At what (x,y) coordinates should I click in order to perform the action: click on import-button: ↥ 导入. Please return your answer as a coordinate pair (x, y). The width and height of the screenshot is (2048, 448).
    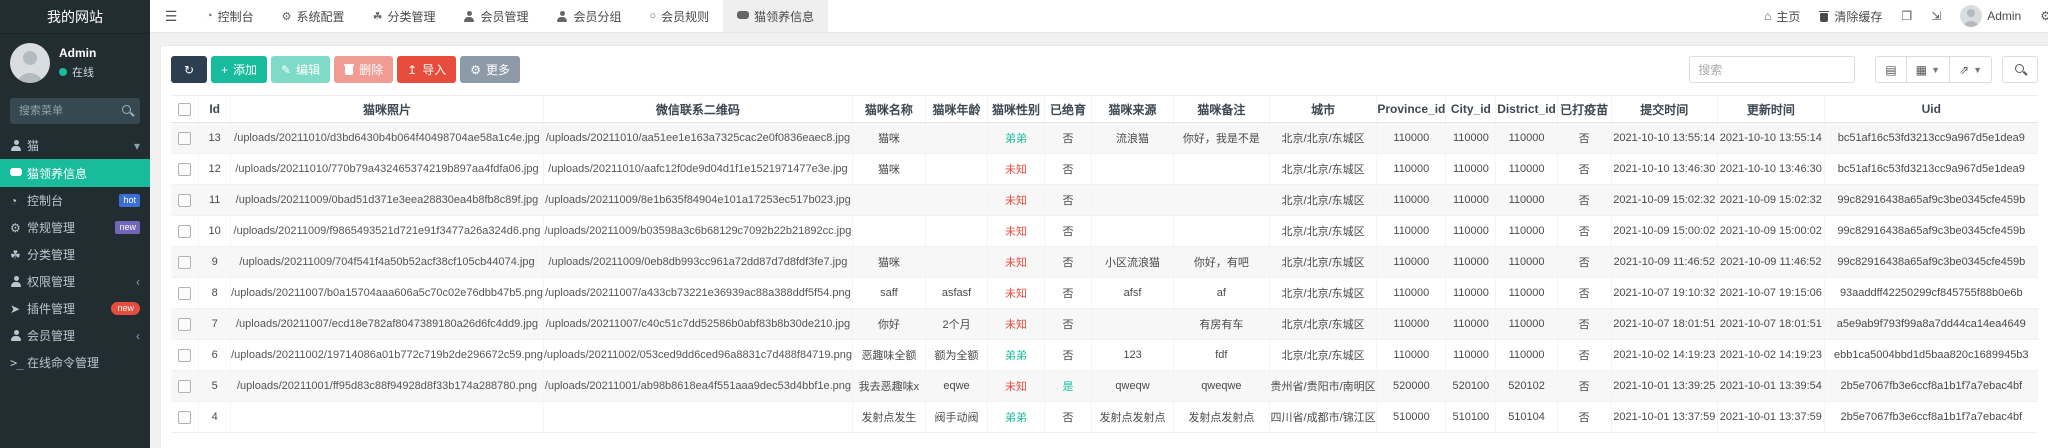
    Looking at the image, I should click on (427, 69).